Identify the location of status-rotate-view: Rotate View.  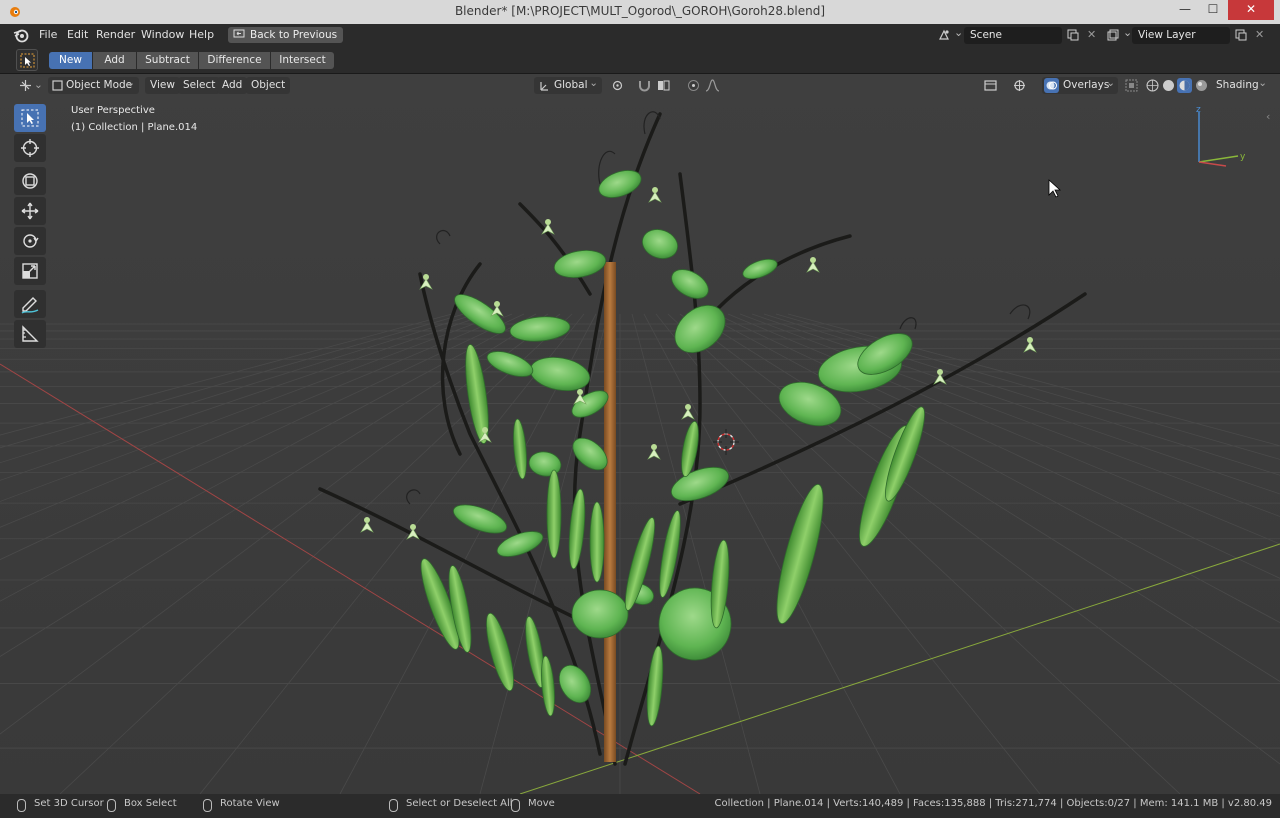
(250, 803).